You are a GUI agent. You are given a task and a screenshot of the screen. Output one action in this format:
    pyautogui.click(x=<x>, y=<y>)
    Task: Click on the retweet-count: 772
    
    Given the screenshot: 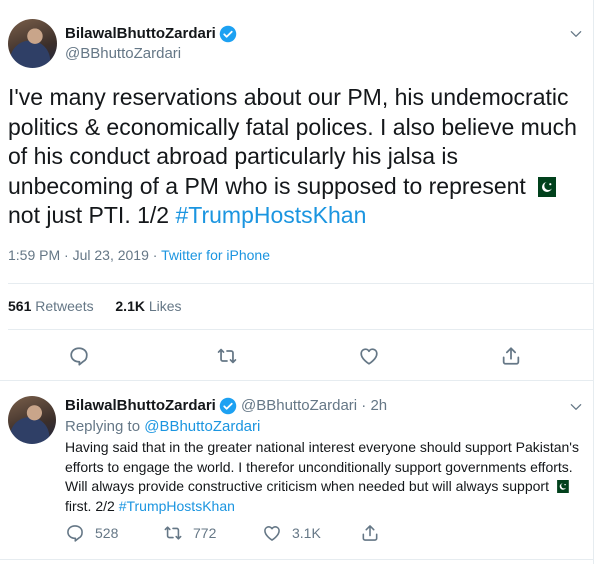 What is the action you would take?
    pyautogui.click(x=205, y=533)
    